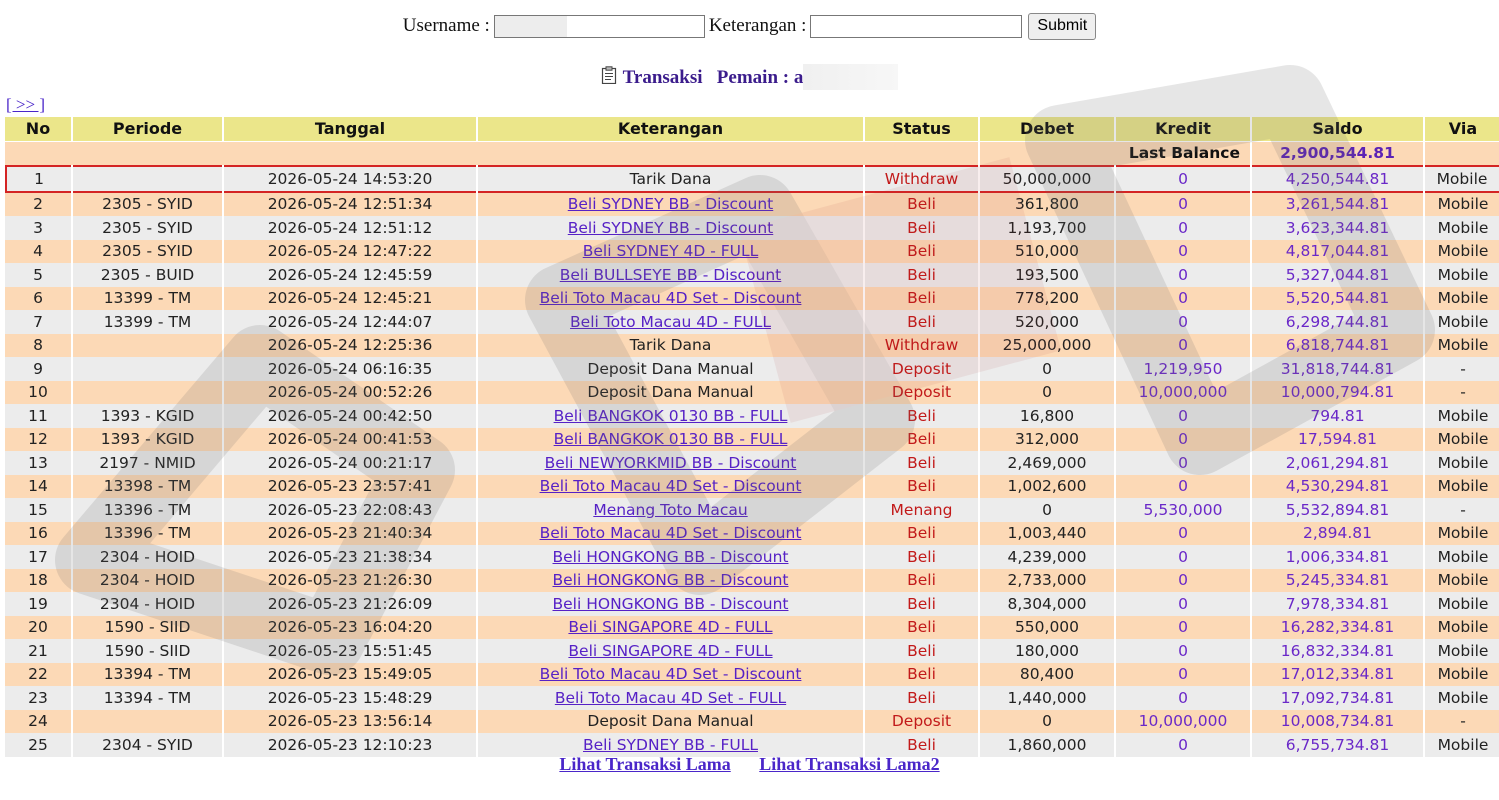  What do you see at coordinates (670, 510) in the screenshot?
I see `transaction-description-link: Menang Toto Macau` at bounding box center [670, 510].